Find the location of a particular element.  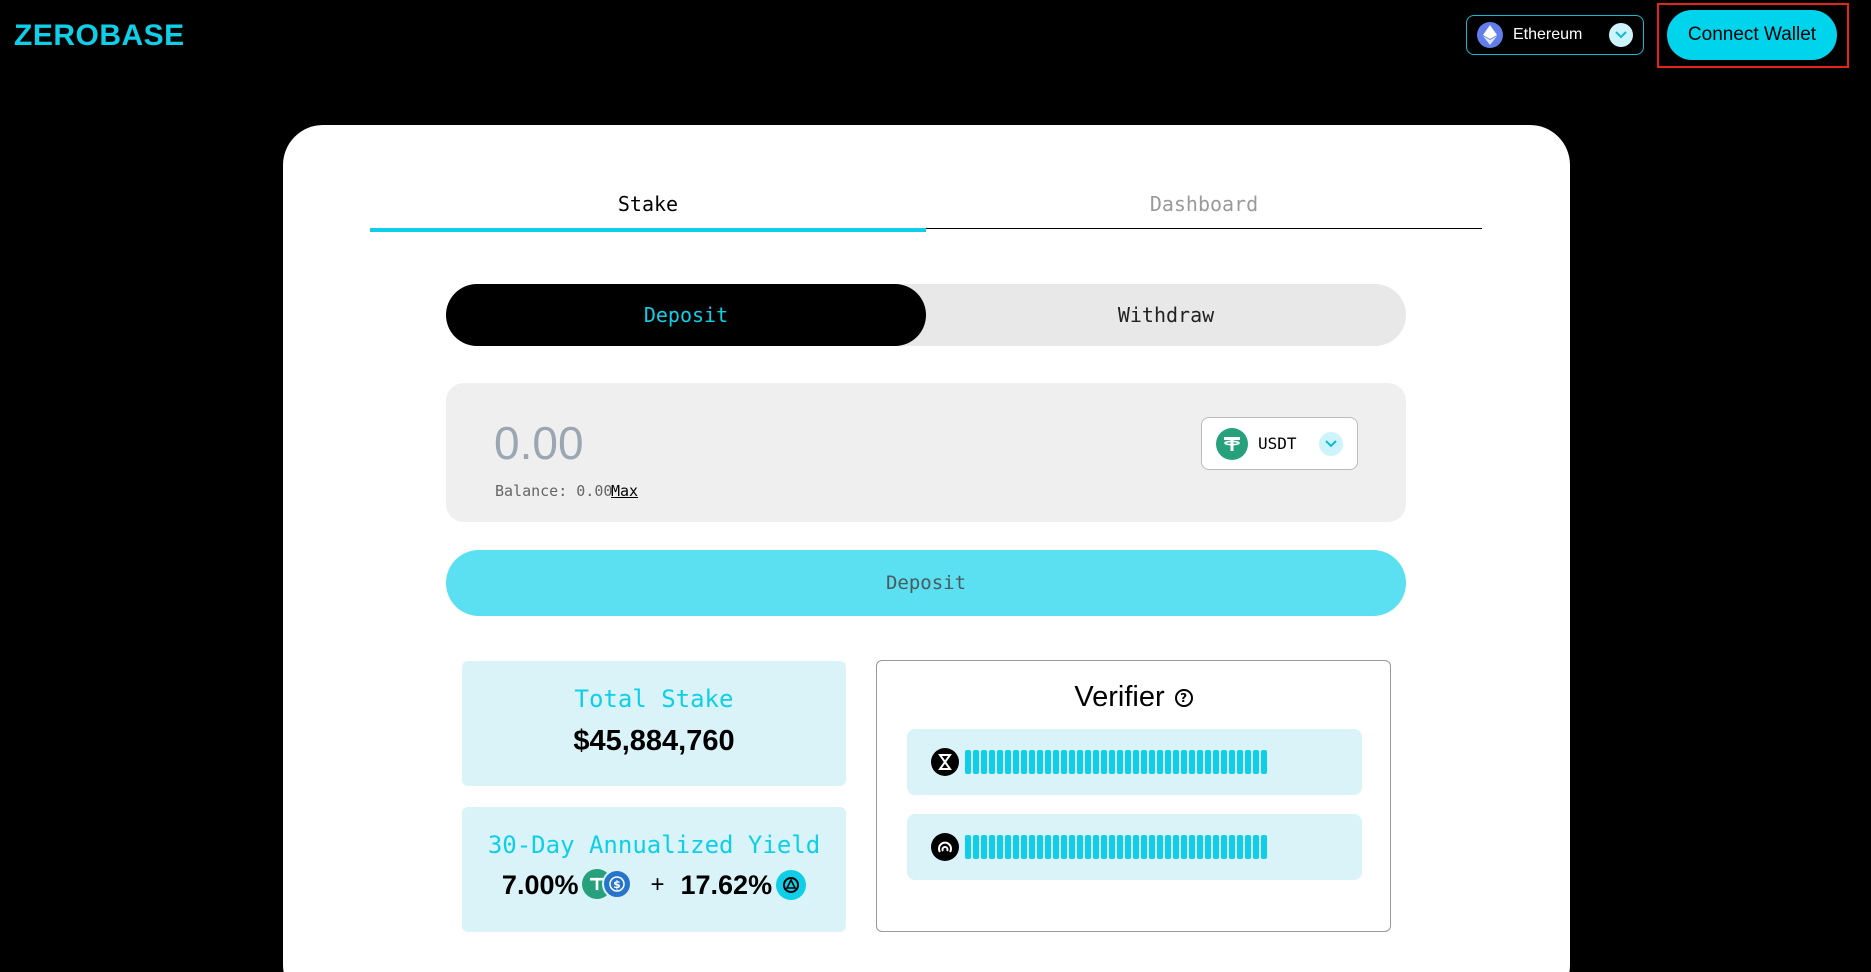

zerobase-logo: ZEROBASE is located at coordinates (99, 36).